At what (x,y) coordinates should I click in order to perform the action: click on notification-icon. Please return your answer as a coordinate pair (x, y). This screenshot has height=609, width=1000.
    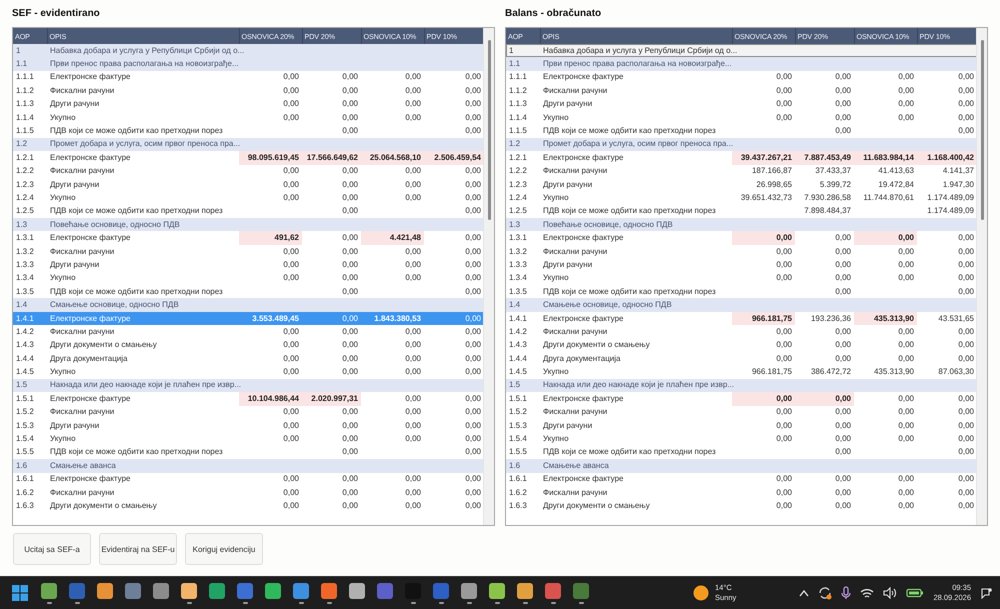
    Looking at the image, I should click on (986, 593).